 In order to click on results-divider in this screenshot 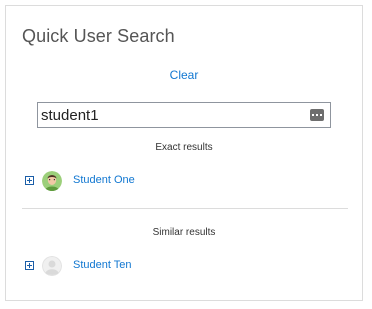, I will do `click(185, 208)`.